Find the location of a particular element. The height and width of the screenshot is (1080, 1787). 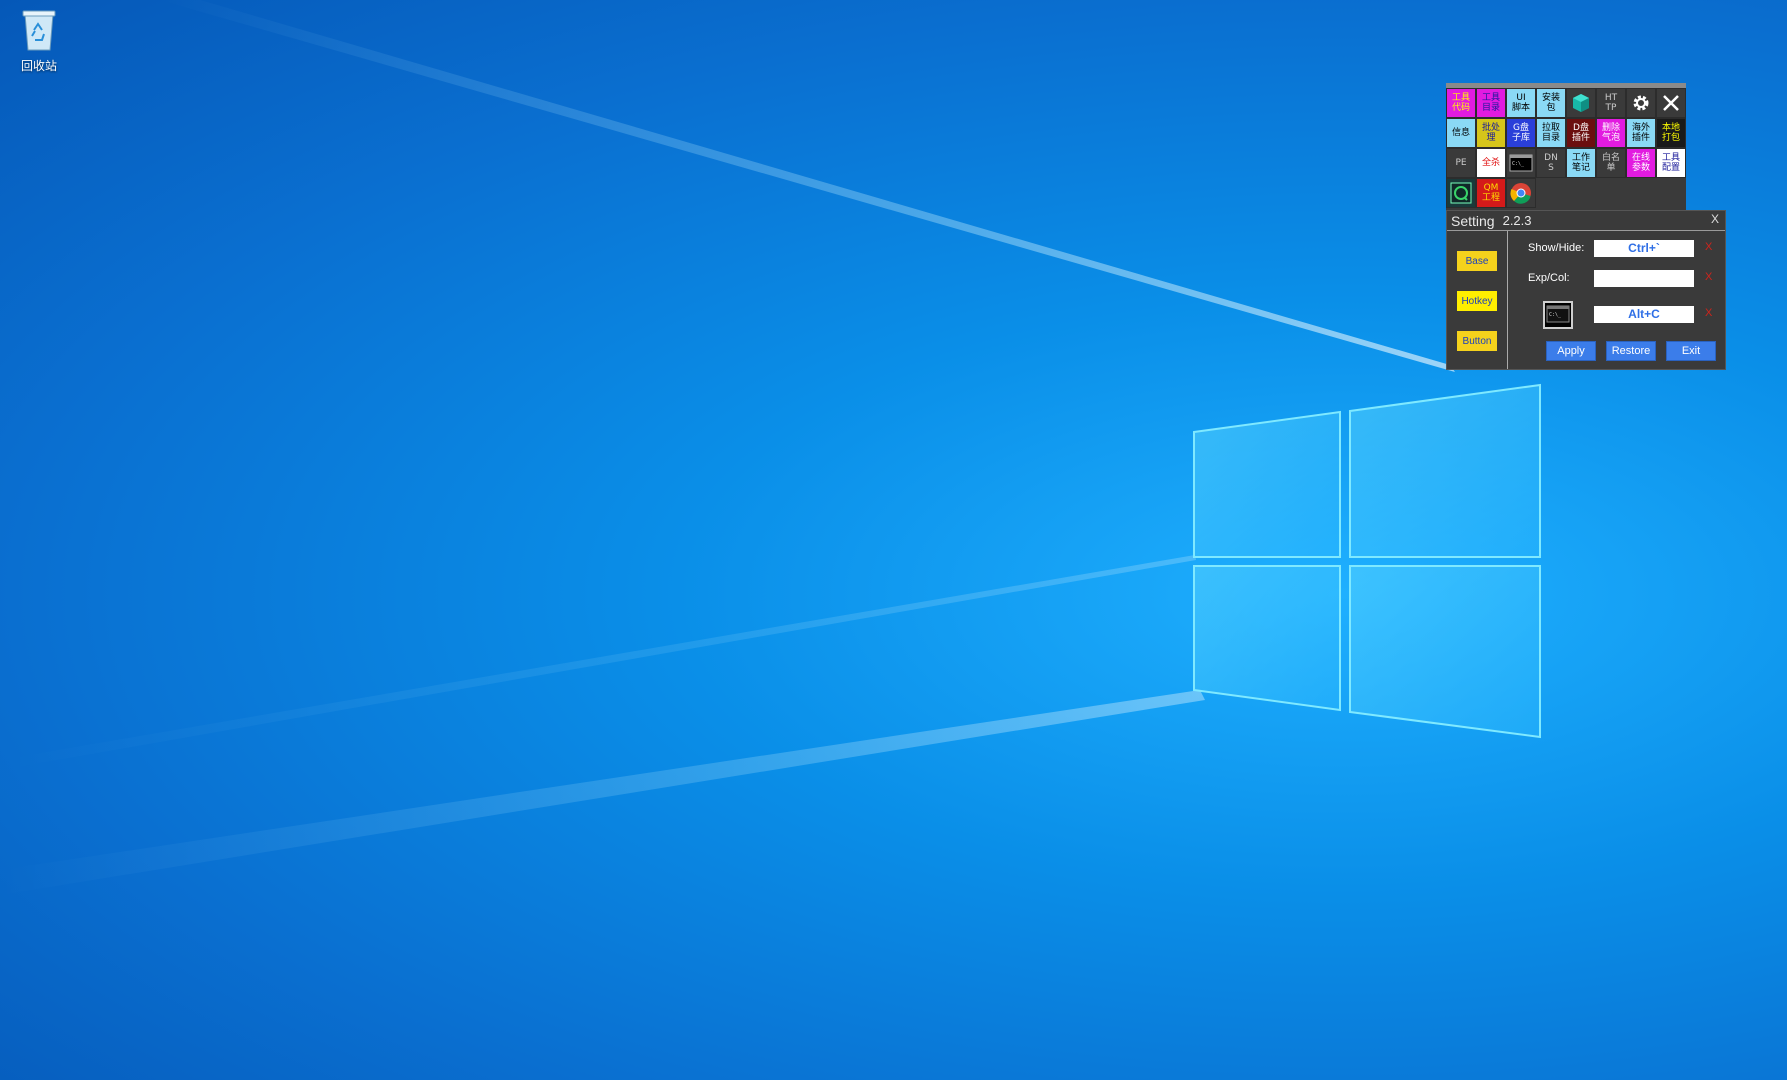

launcher-item-20: 工作 笔记 is located at coordinates (1581, 163).